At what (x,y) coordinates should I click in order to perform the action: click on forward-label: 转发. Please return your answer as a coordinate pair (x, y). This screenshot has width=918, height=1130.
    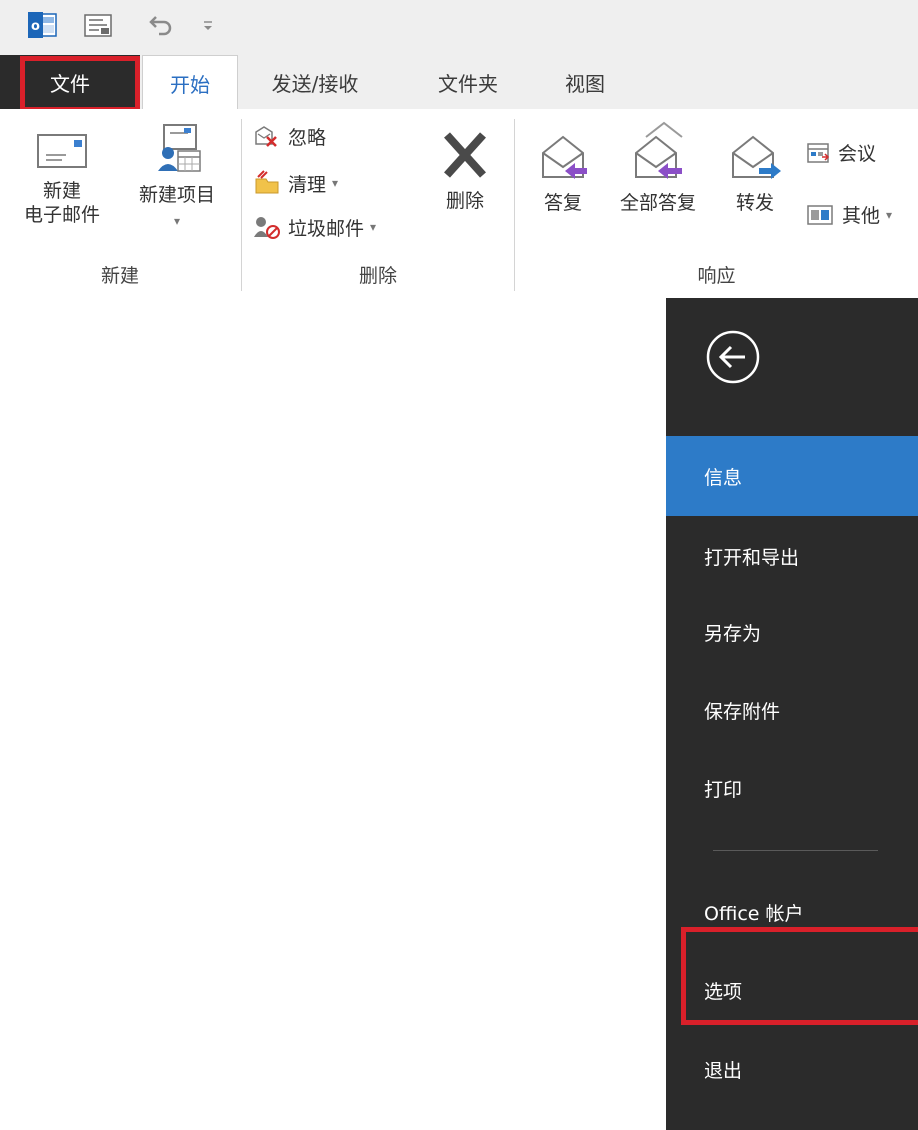
    Looking at the image, I should click on (754, 203).